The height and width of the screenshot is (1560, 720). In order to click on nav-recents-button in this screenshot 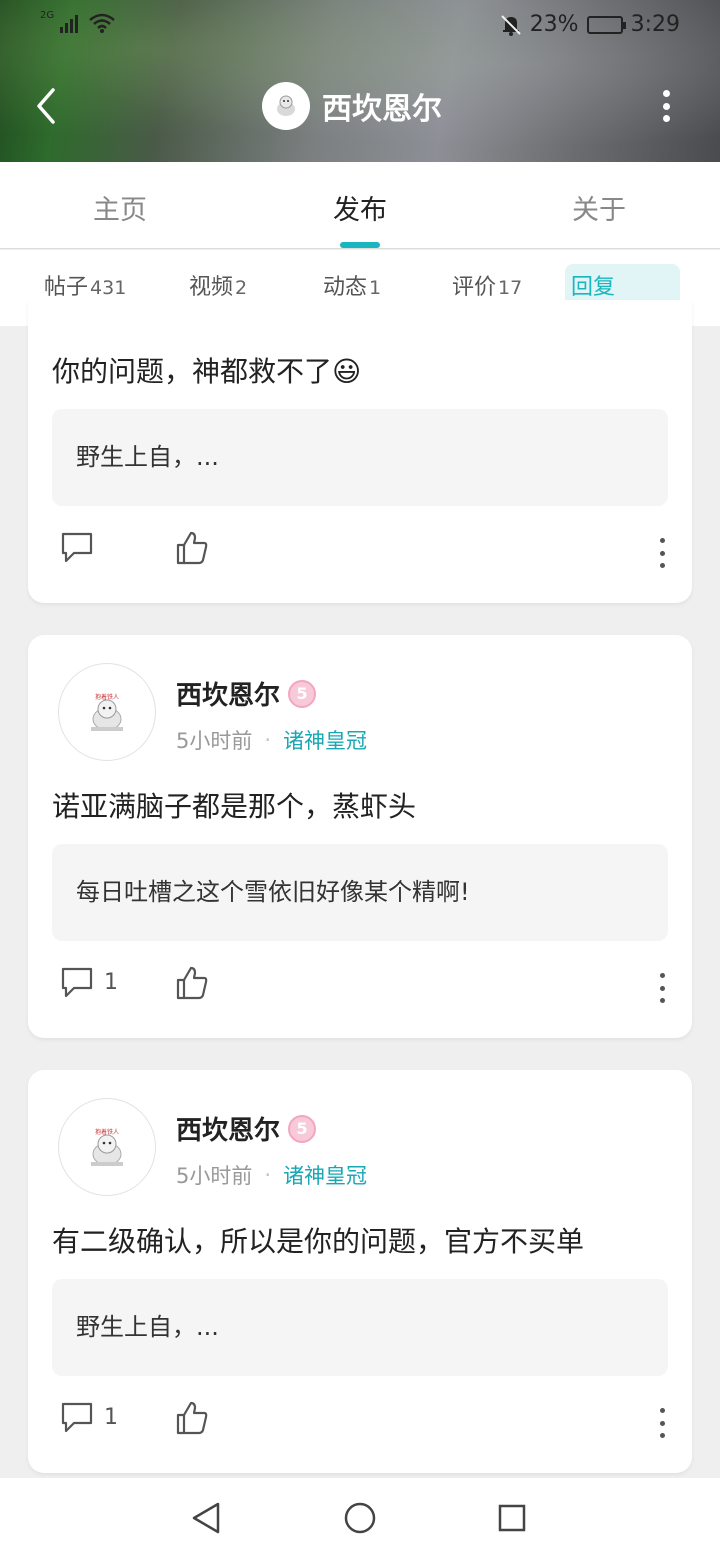, I will do `click(512, 1518)`.